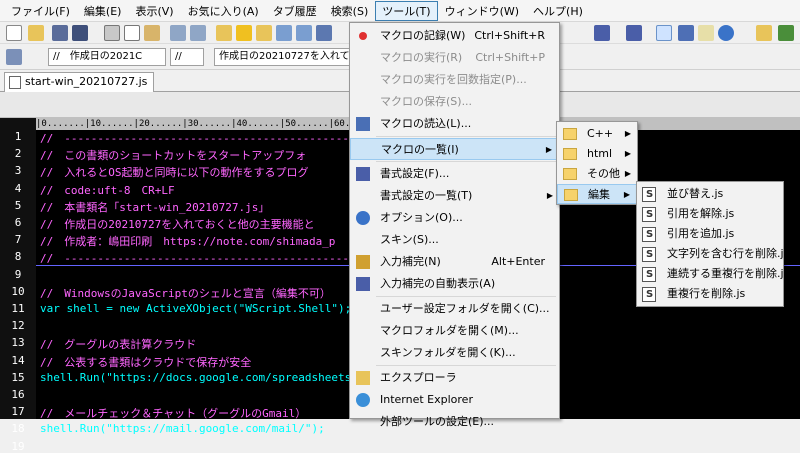  I want to click on code-line: // WindowsのJavaScriptのシェルと宣言（編集不可）, so click(185, 293).